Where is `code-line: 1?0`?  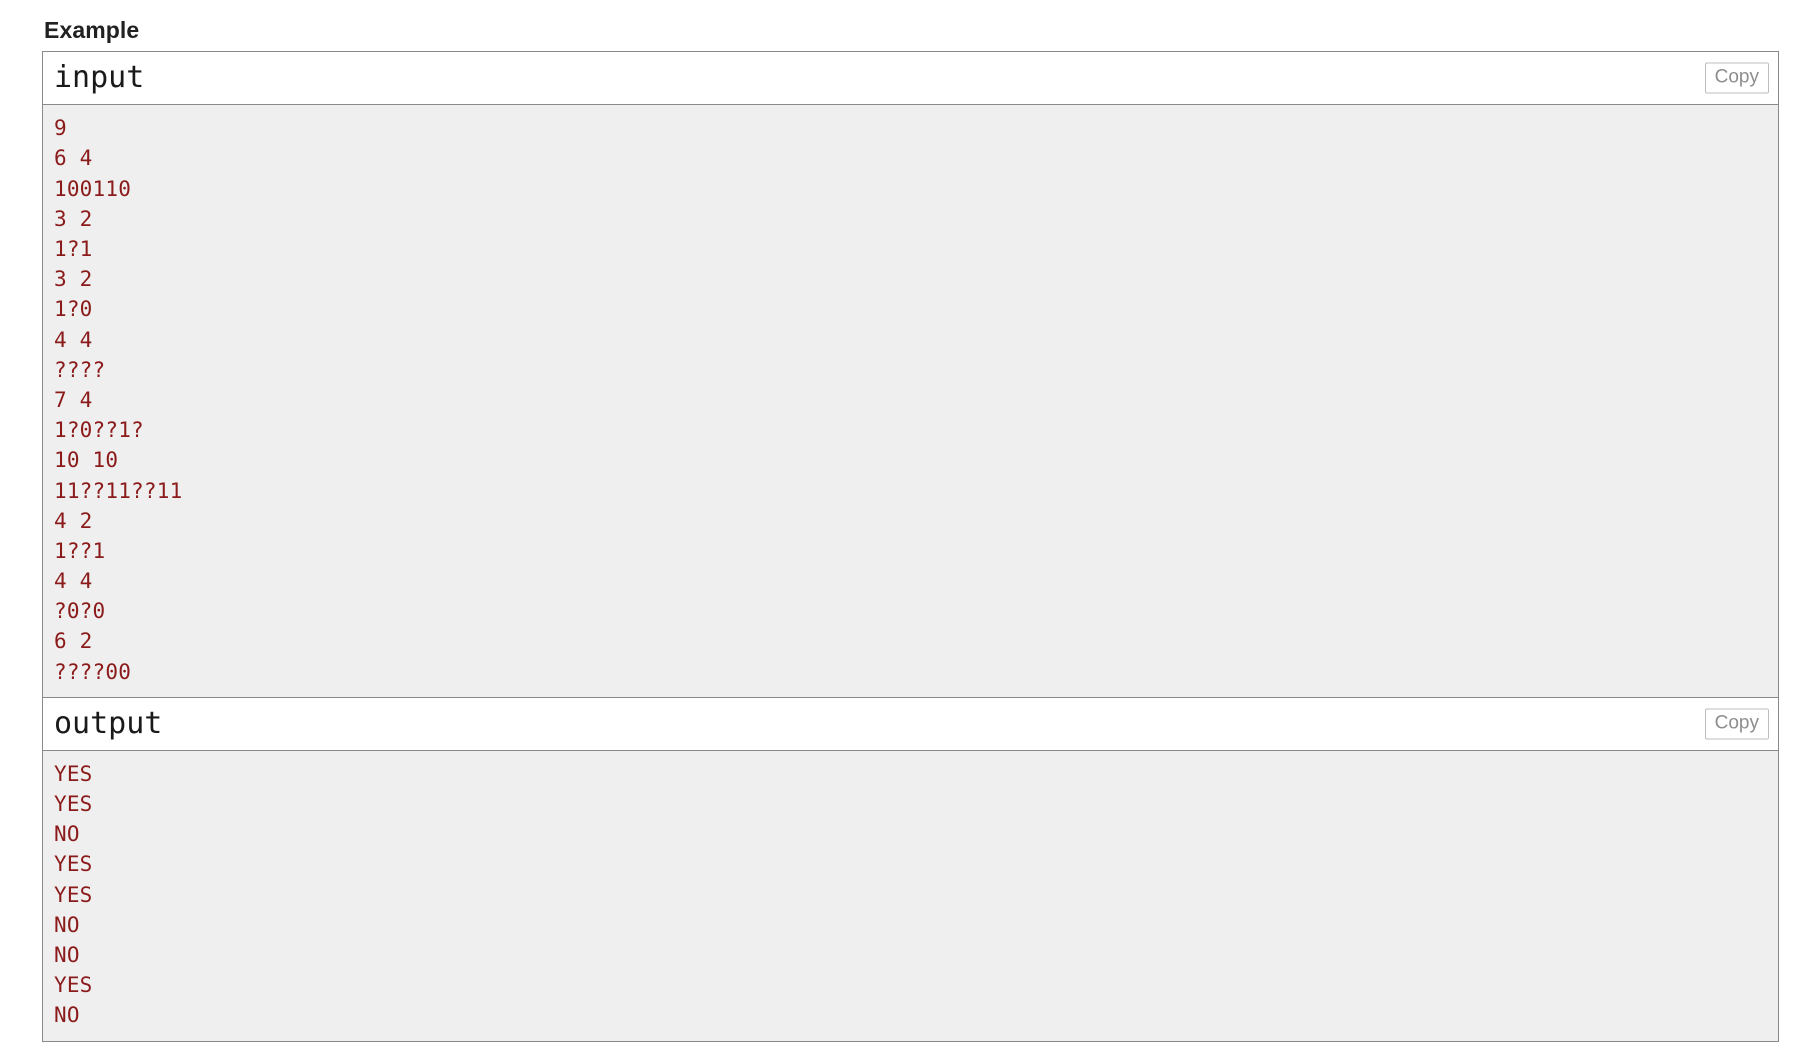 code-line: 1?0 is located at coordinates (73, 309).